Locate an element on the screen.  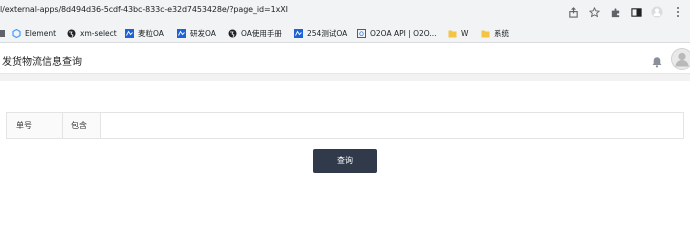
element-logo-icon is located at coordinates (16, 33).